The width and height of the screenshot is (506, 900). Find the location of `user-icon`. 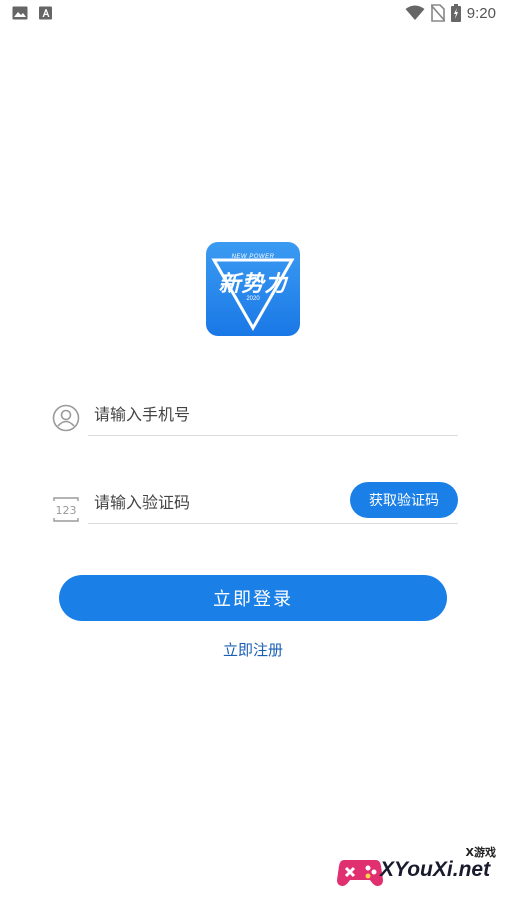

user-icon is located at coordinates (66, 418).